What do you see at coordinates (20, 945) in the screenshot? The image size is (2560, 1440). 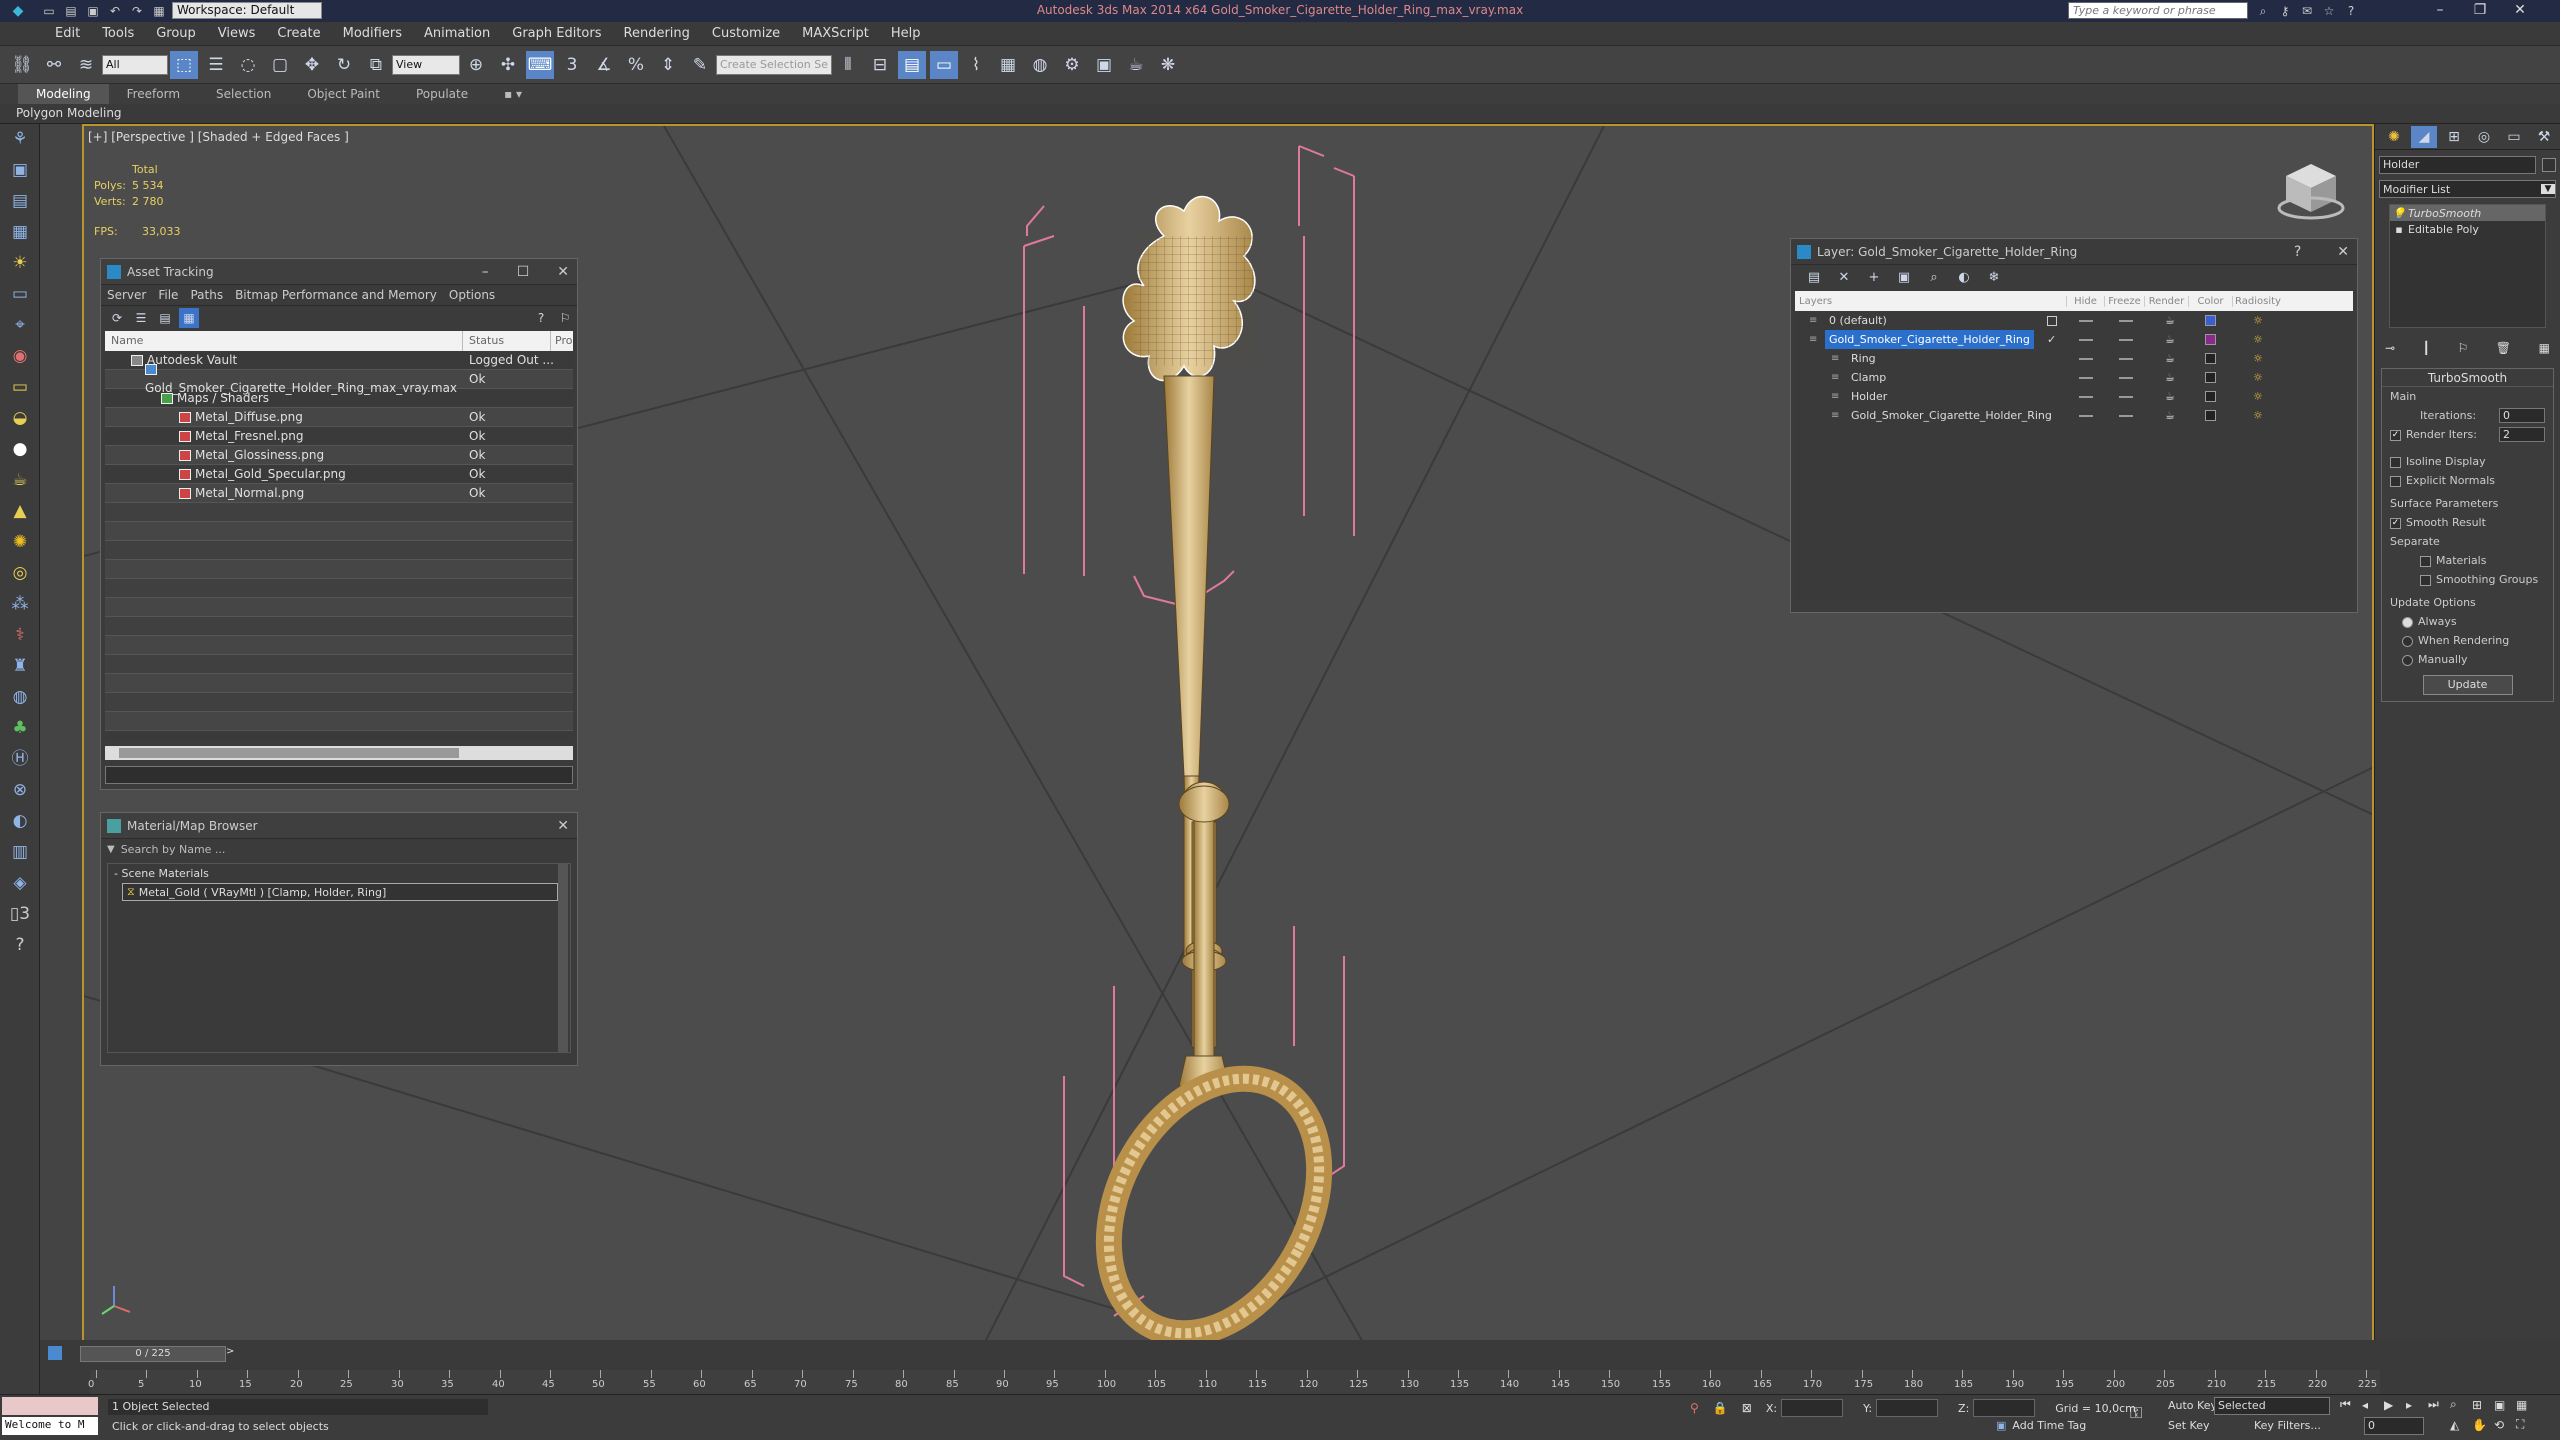 I see `help-side-icon: ?` at bounding box center [20, 945].